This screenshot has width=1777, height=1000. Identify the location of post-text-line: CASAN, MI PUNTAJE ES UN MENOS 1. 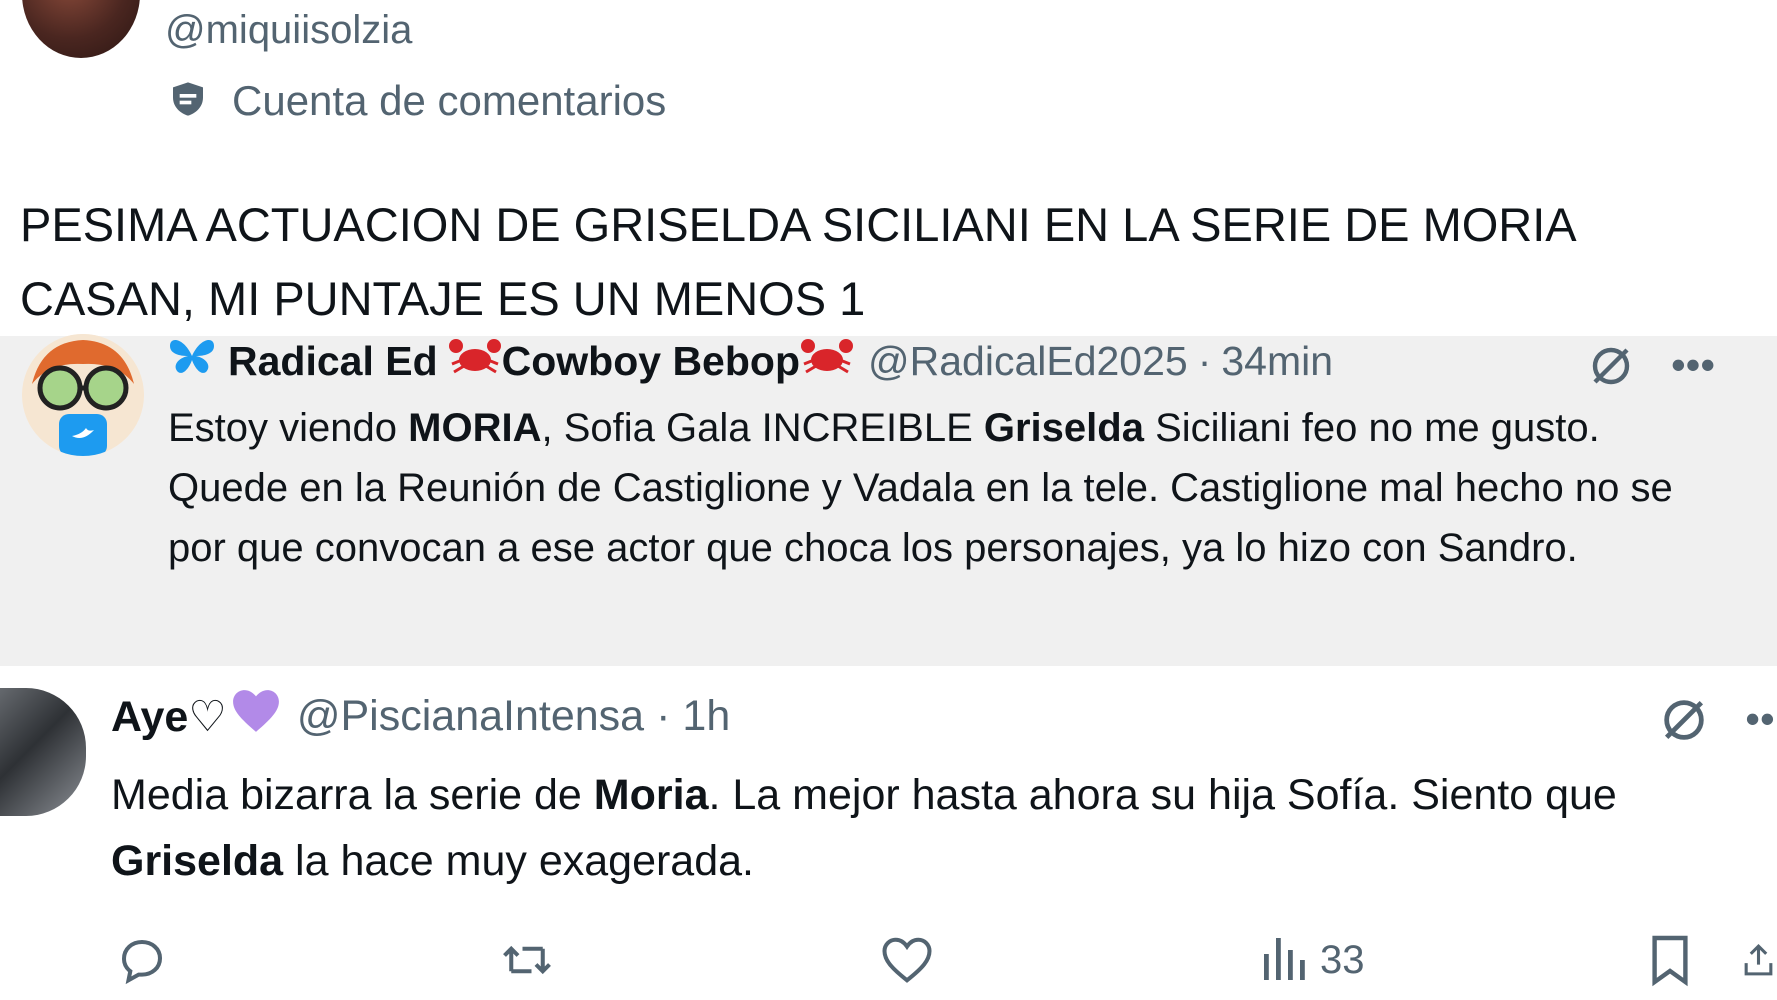
(443, 298).